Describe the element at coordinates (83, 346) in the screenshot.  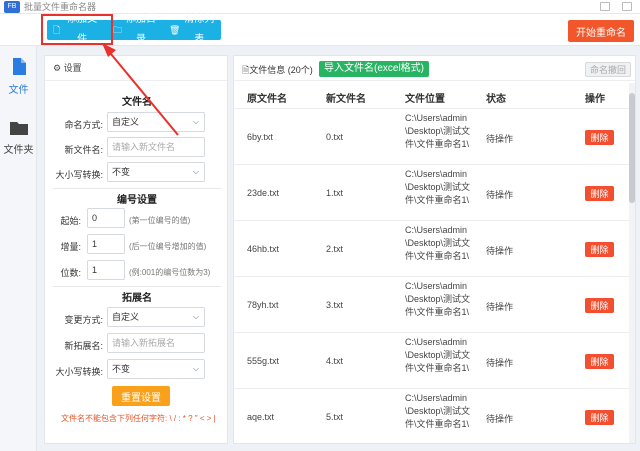
I see `new-ext-label: 新拓展名:` at that location.